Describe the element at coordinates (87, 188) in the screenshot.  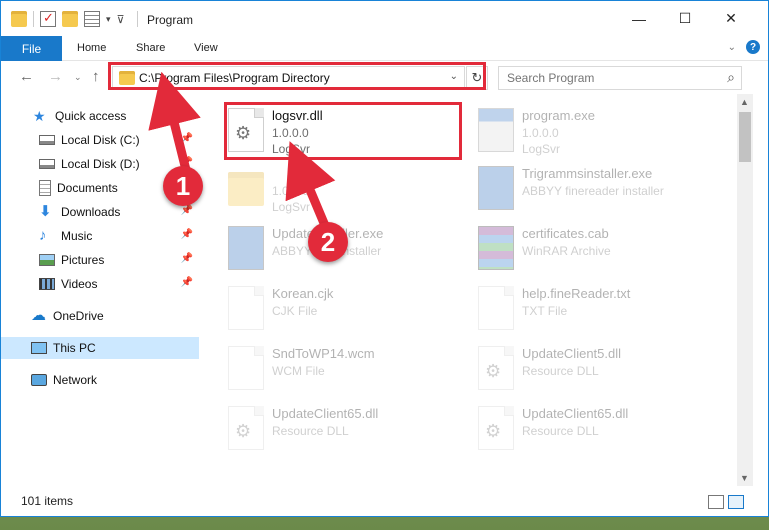
I see `sidebar-item-label: Documents` at that location.